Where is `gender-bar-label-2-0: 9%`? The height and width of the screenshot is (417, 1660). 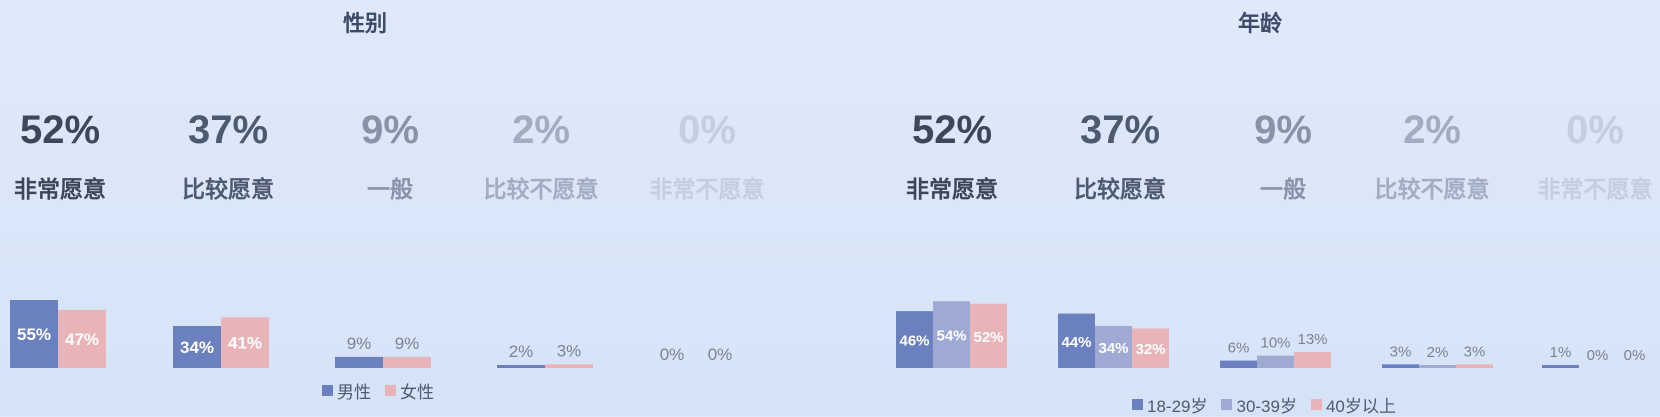
gender-bar-label-2-0: 9% is located at coordinates (359, 343).